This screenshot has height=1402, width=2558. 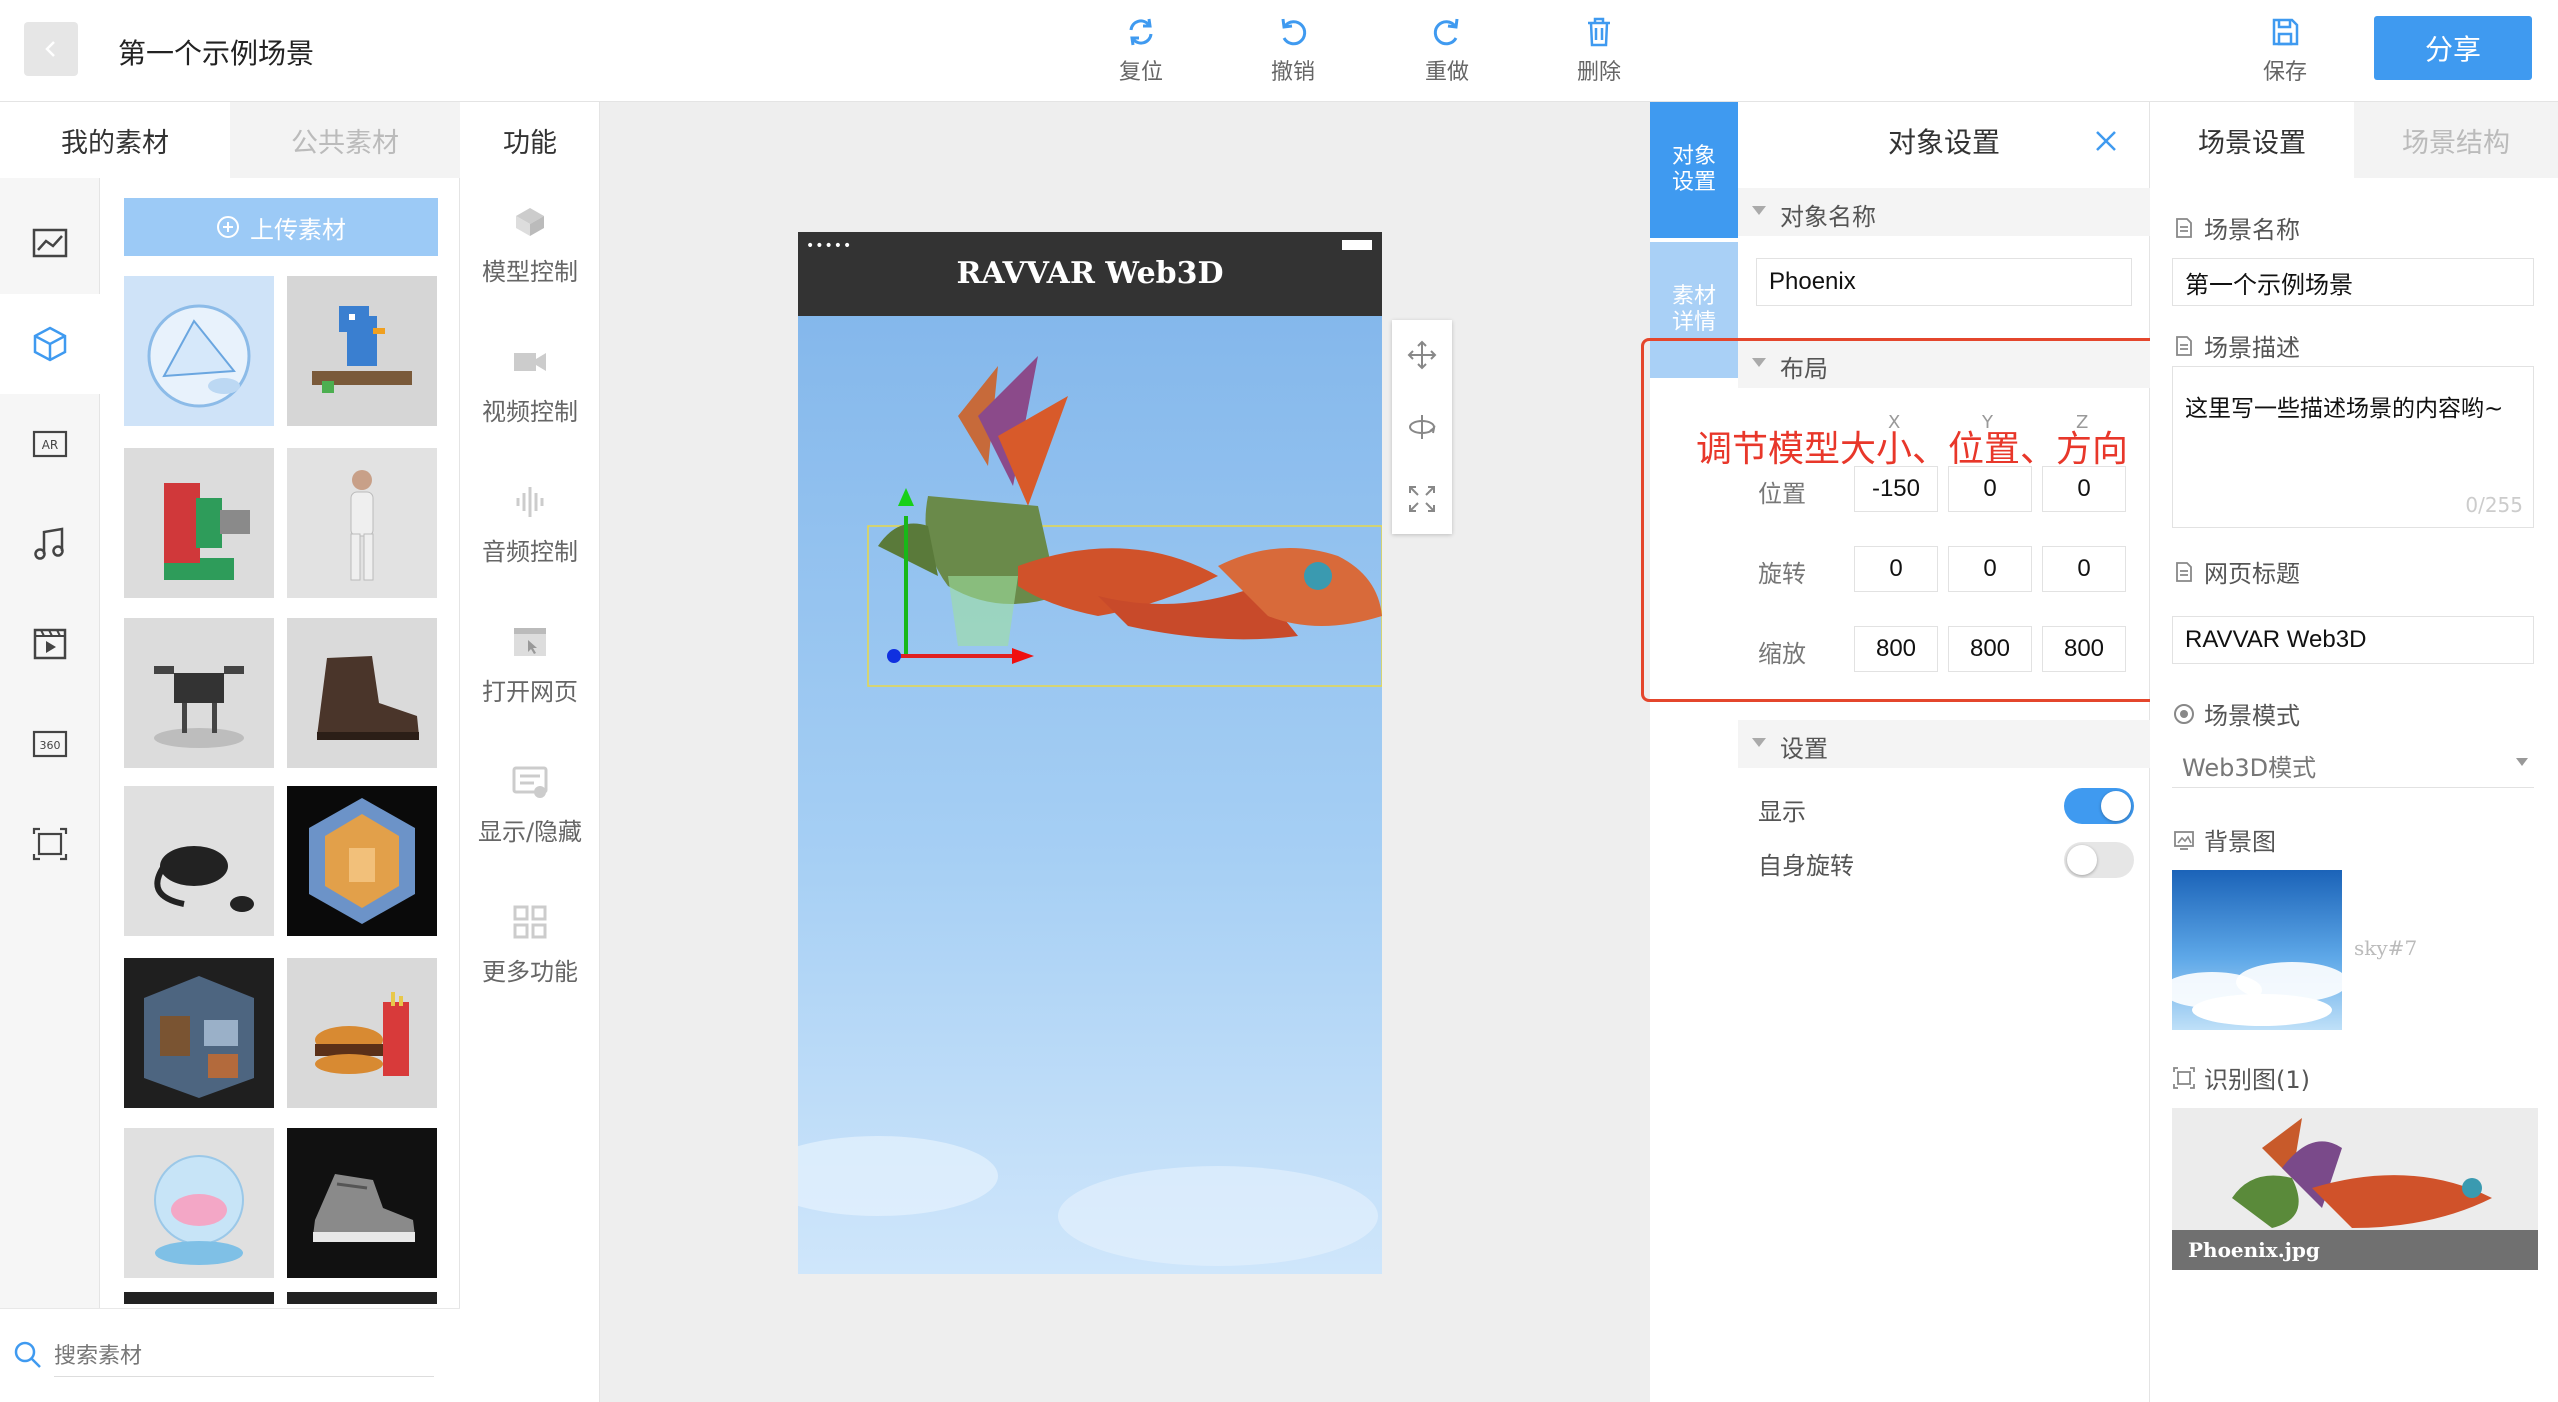 I want to click on recognition-image-label: 识别图(1), so click(x=2241, y=1077).